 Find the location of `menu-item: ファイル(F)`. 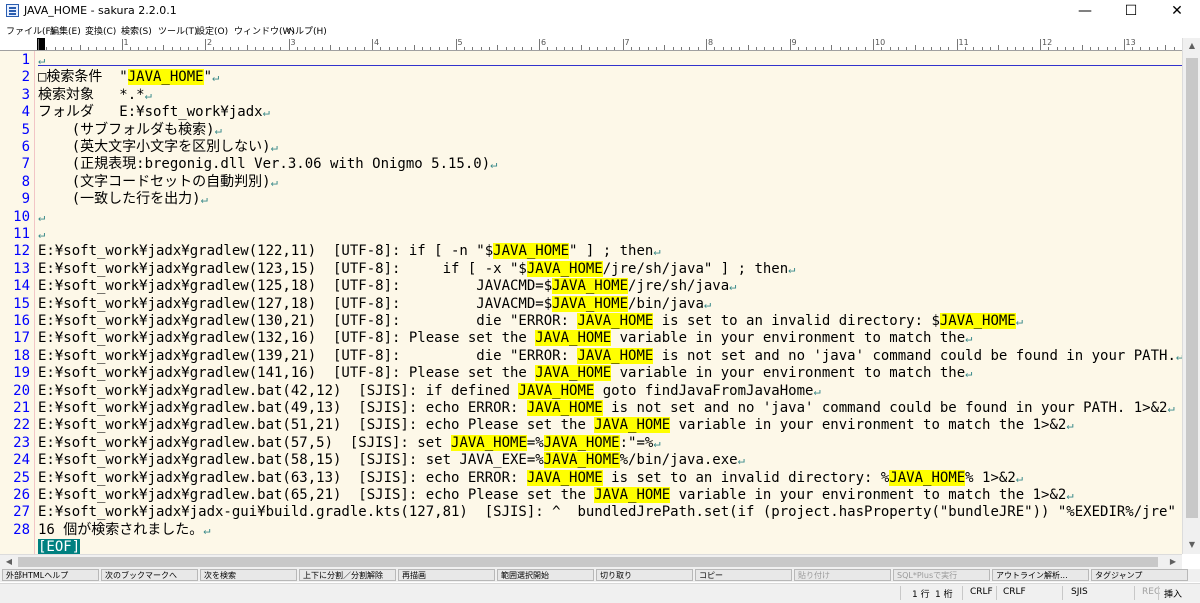

menu-item: ファイル(F) is located at coordinates (30, 30).